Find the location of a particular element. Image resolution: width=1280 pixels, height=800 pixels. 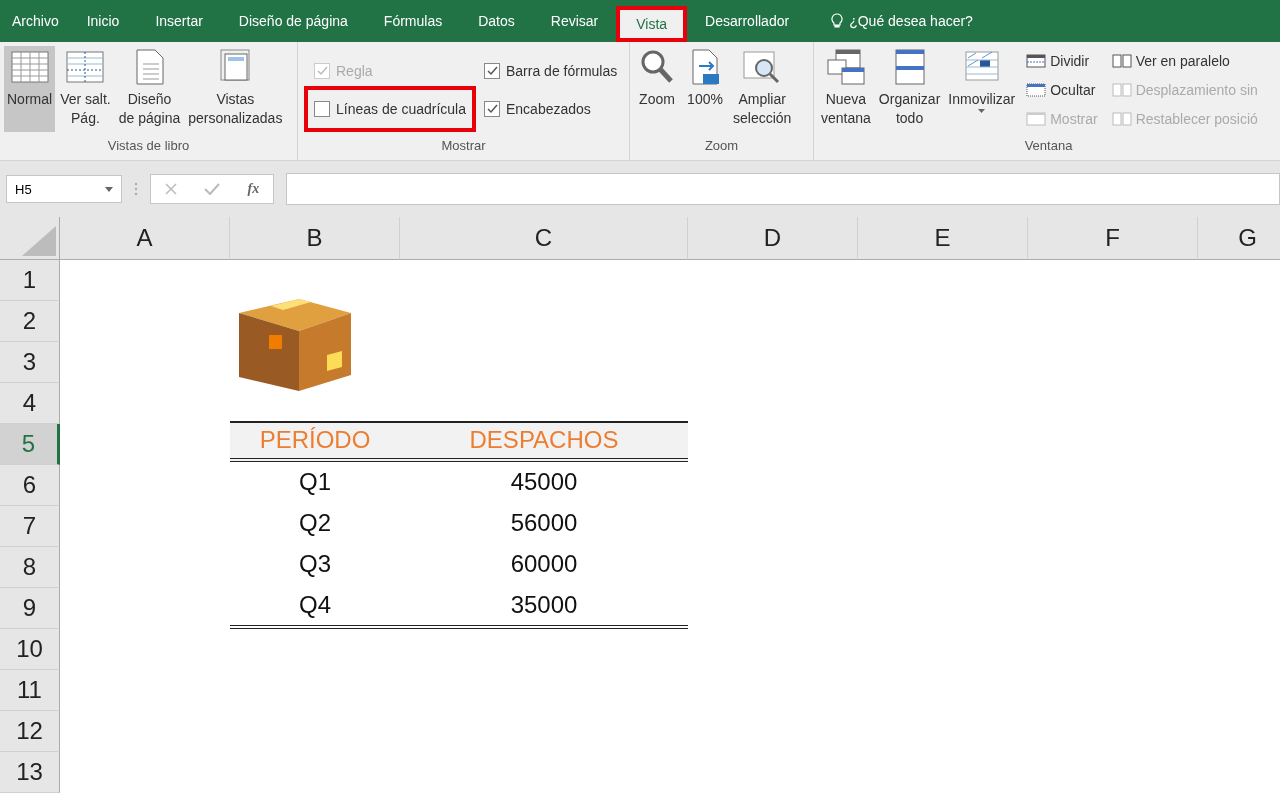

row-header: 4 is located at coordinates (30, 403).